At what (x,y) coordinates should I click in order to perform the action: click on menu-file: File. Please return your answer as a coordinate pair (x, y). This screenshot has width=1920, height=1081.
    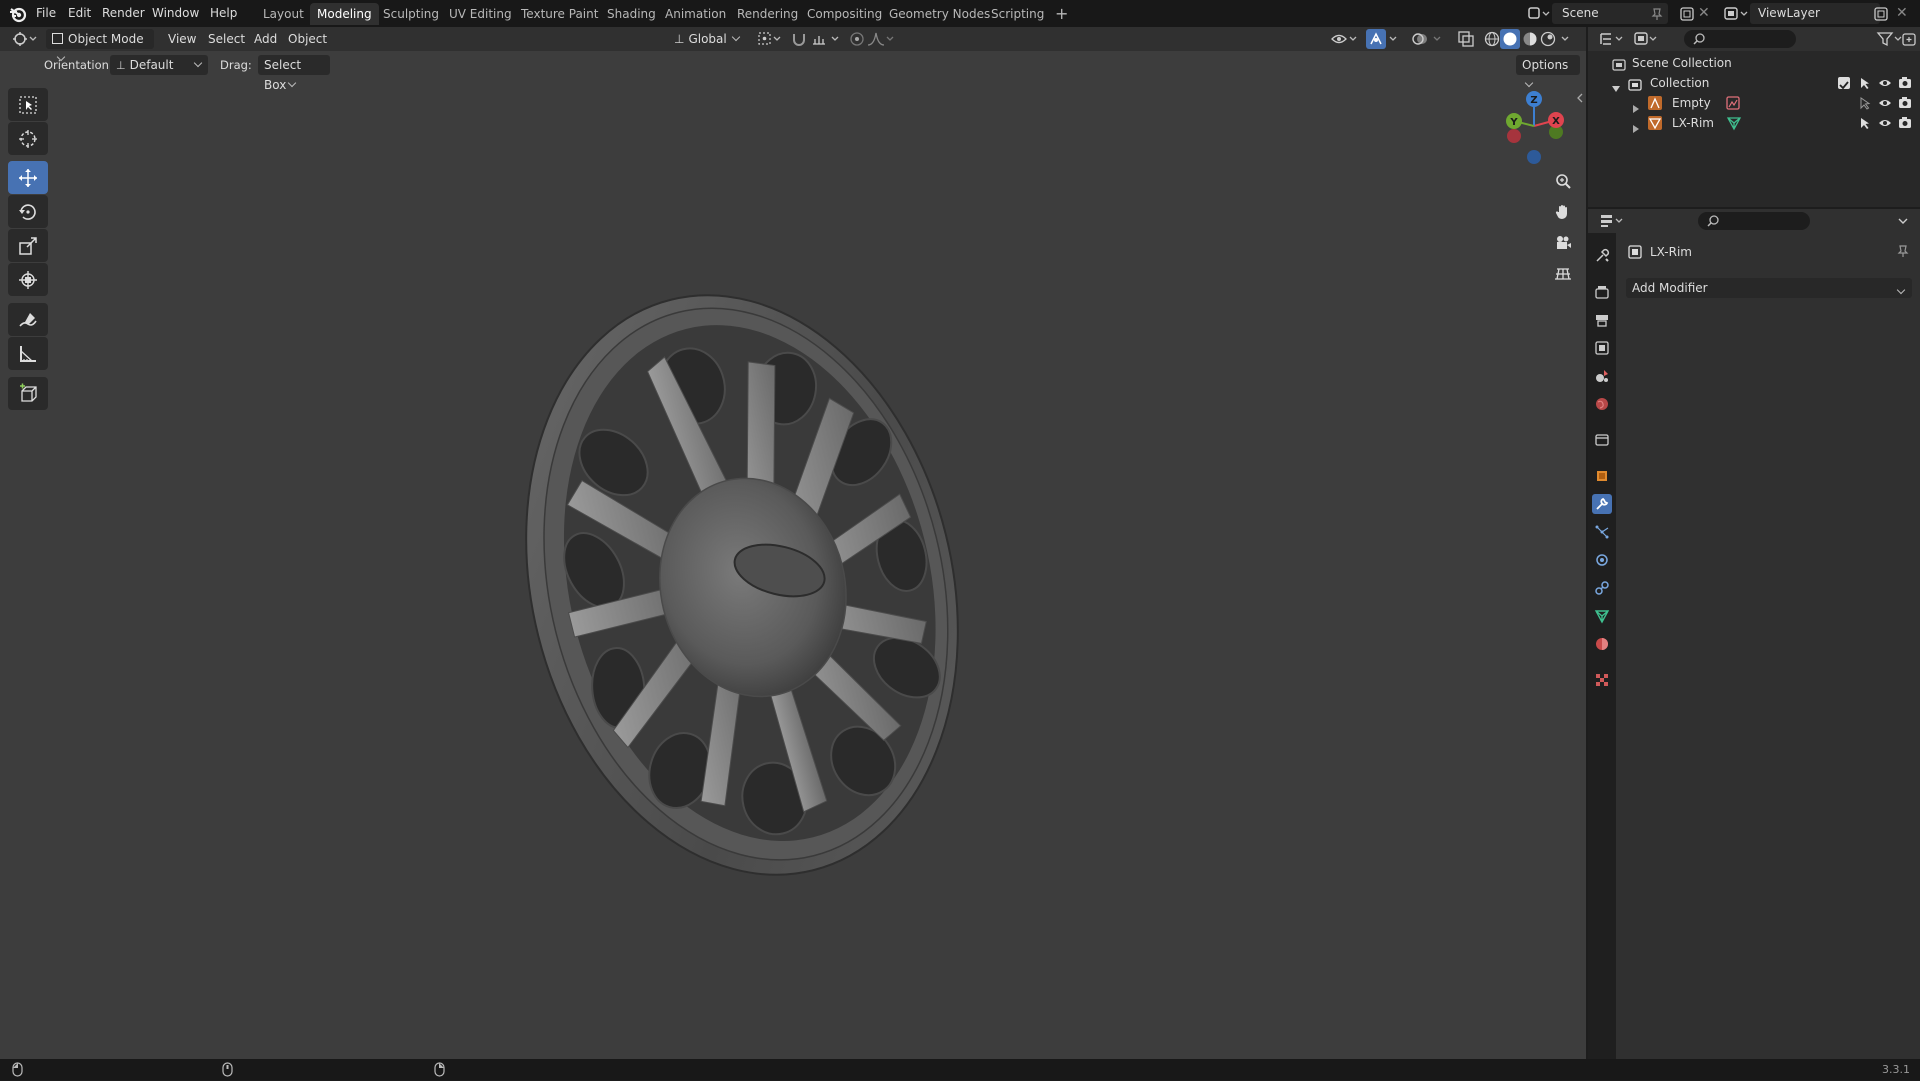
    Looking at the image, I should click on (46, 13).